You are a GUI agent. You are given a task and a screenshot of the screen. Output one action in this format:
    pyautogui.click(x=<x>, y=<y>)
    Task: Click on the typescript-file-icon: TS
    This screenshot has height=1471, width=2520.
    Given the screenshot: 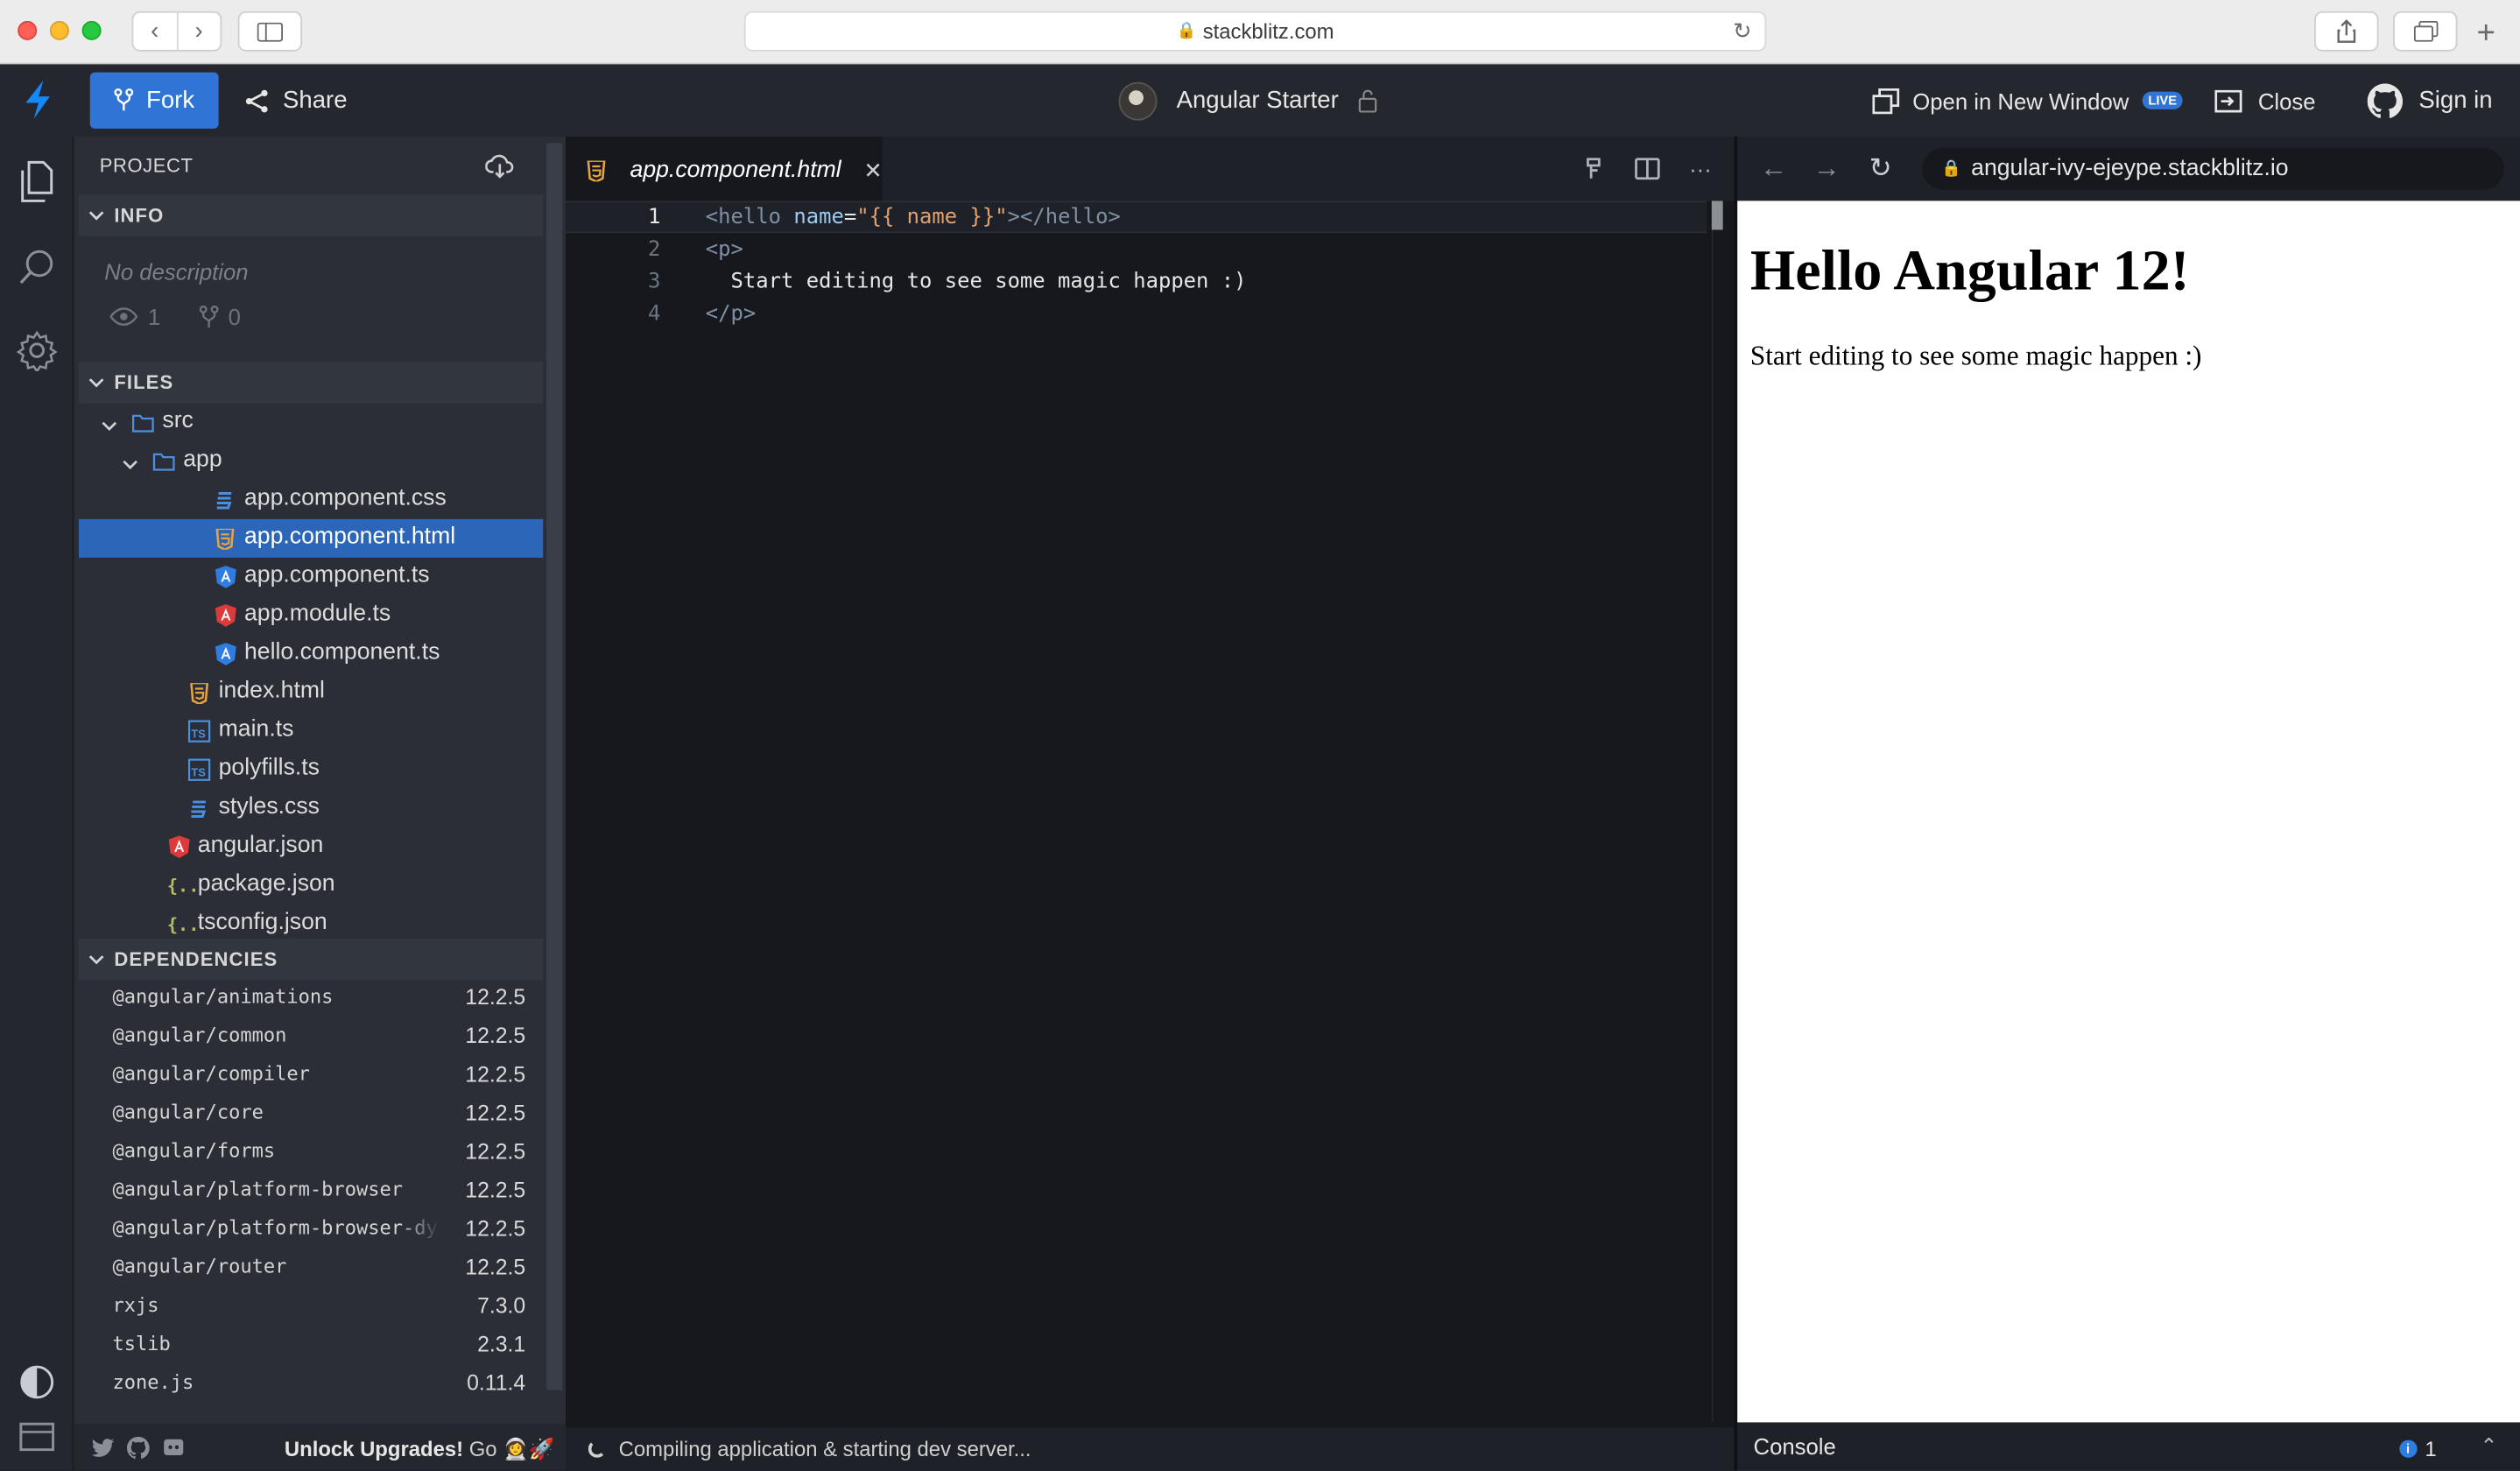 What is the action you would take?
    pyautogui.click(x=199, y=769)
    